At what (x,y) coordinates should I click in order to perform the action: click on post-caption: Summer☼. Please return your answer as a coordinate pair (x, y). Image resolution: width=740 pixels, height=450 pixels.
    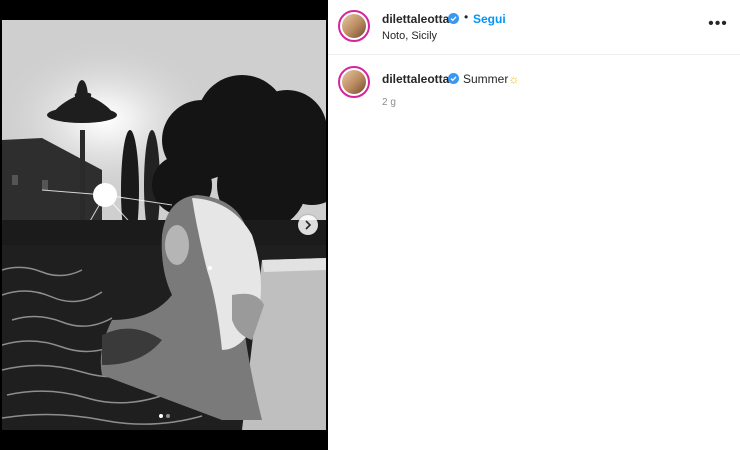
    Looking at the image, I should click on (491, 79).